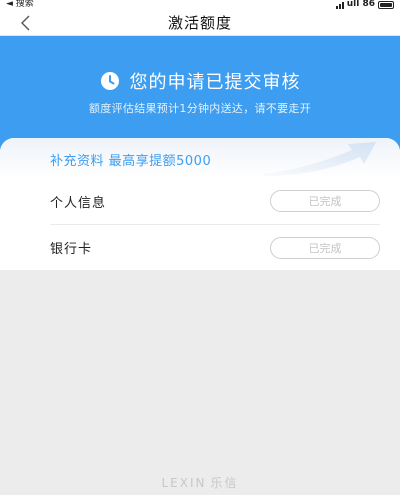 The height and width of the screenshot is (495, 400). Describe the element at coordinates (215, 201) in the screenshot. I see `personal-info-row: 个人信息 已完成` at that location.